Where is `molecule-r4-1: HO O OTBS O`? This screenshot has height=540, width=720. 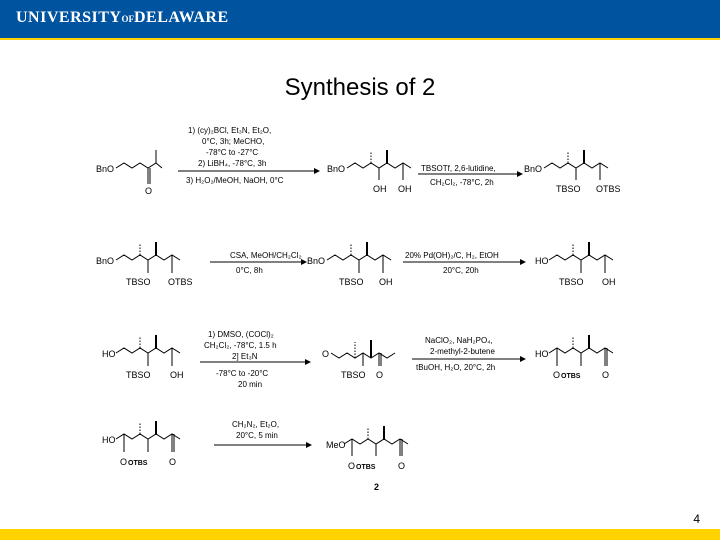 molecule-r4-1: HO O OTBS O is located at coordinates (141, 444).